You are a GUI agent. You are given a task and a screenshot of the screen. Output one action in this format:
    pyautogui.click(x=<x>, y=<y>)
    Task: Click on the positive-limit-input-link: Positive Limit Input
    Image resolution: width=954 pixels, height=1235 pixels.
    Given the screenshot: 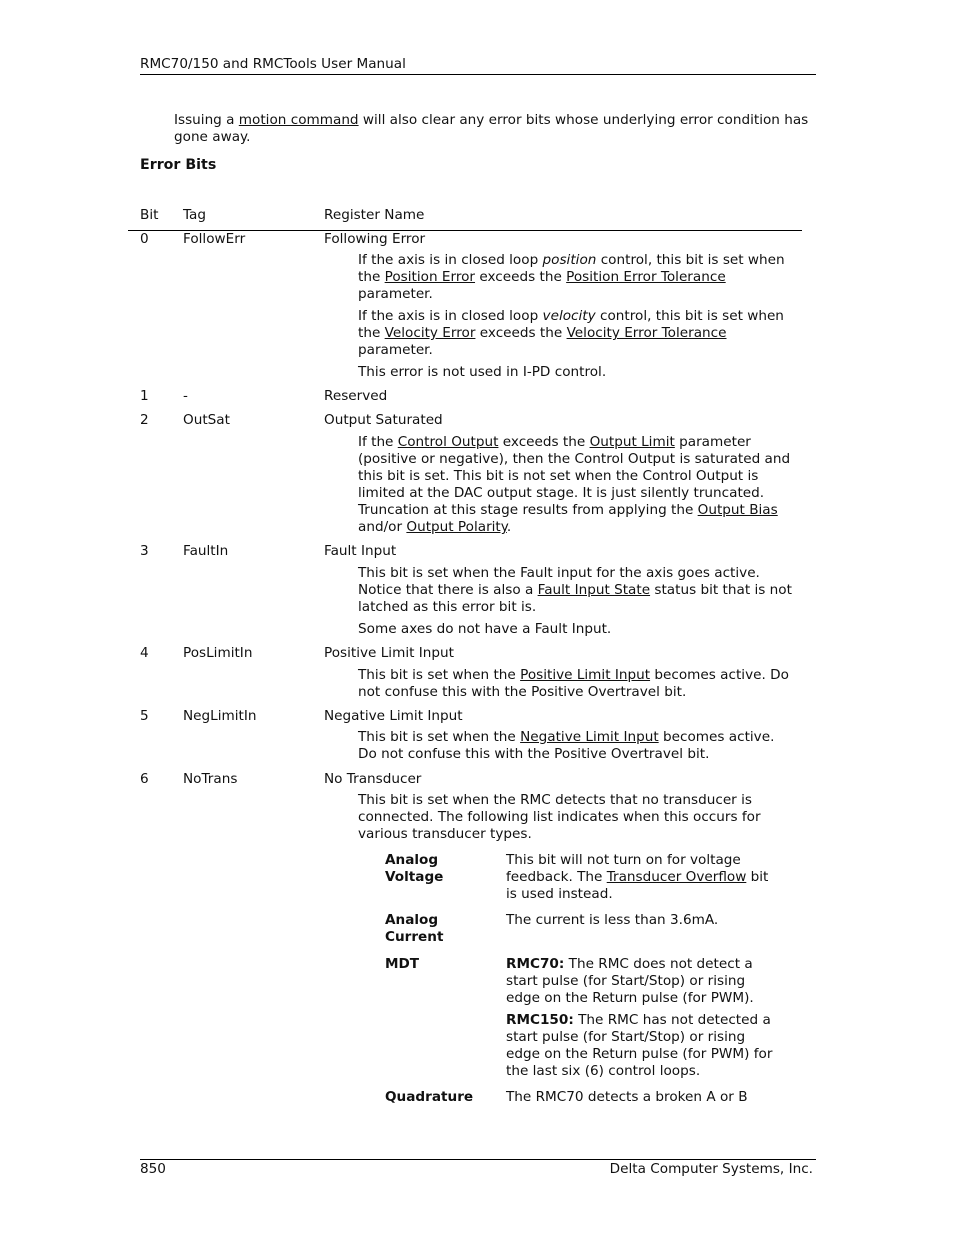 What is the action you would take?
    pyautogui.click(x=585, y=675)
    